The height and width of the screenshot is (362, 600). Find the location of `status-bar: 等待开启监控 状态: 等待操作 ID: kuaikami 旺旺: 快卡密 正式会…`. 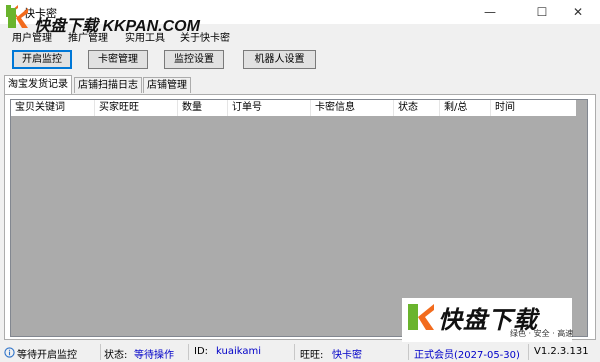

status-bar: 等待开启监控 状态: 等待操作 ID: kuaikami 旺旺: 快卡密 正式会… is located at coordinates (300, 352).